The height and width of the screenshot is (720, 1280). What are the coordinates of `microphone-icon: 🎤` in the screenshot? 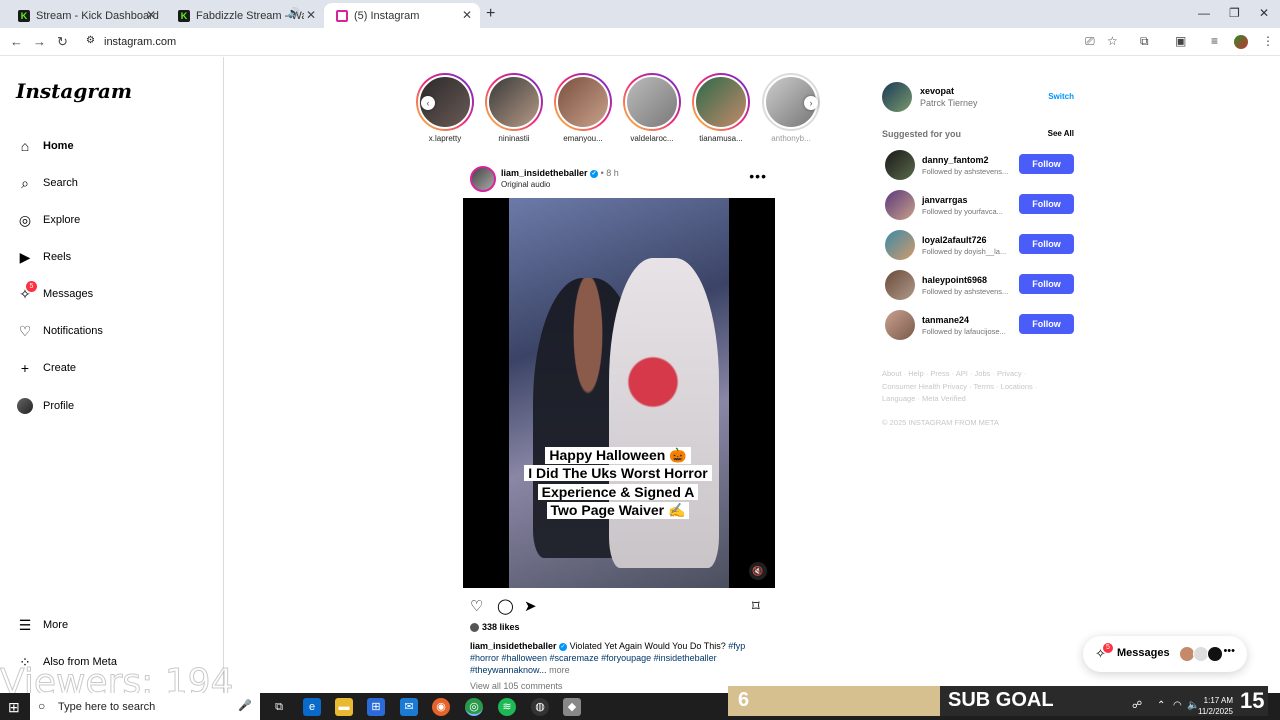 It's located at (245, 705).